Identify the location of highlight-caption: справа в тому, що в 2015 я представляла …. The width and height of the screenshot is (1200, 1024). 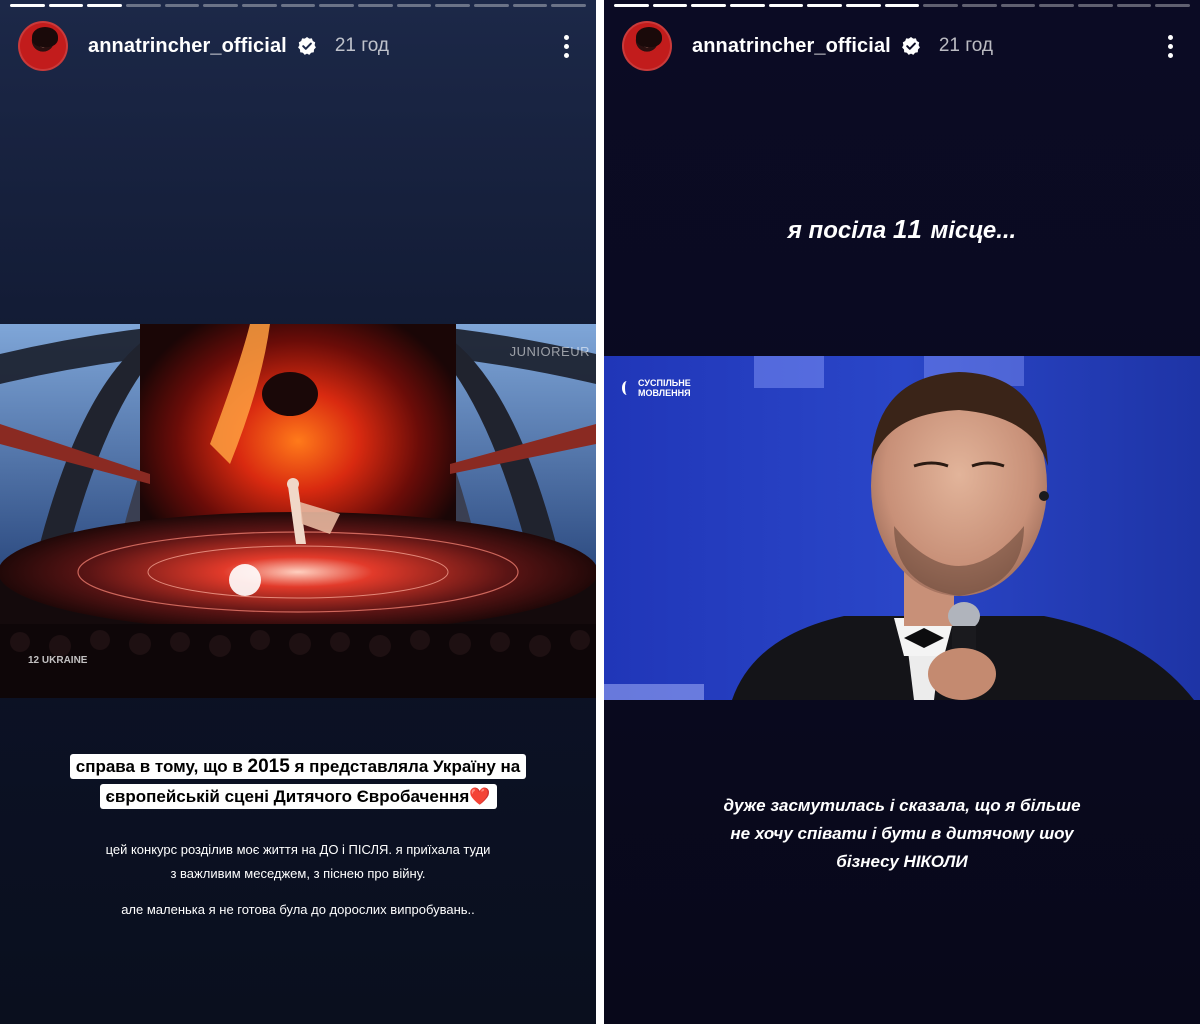
(298, 782).